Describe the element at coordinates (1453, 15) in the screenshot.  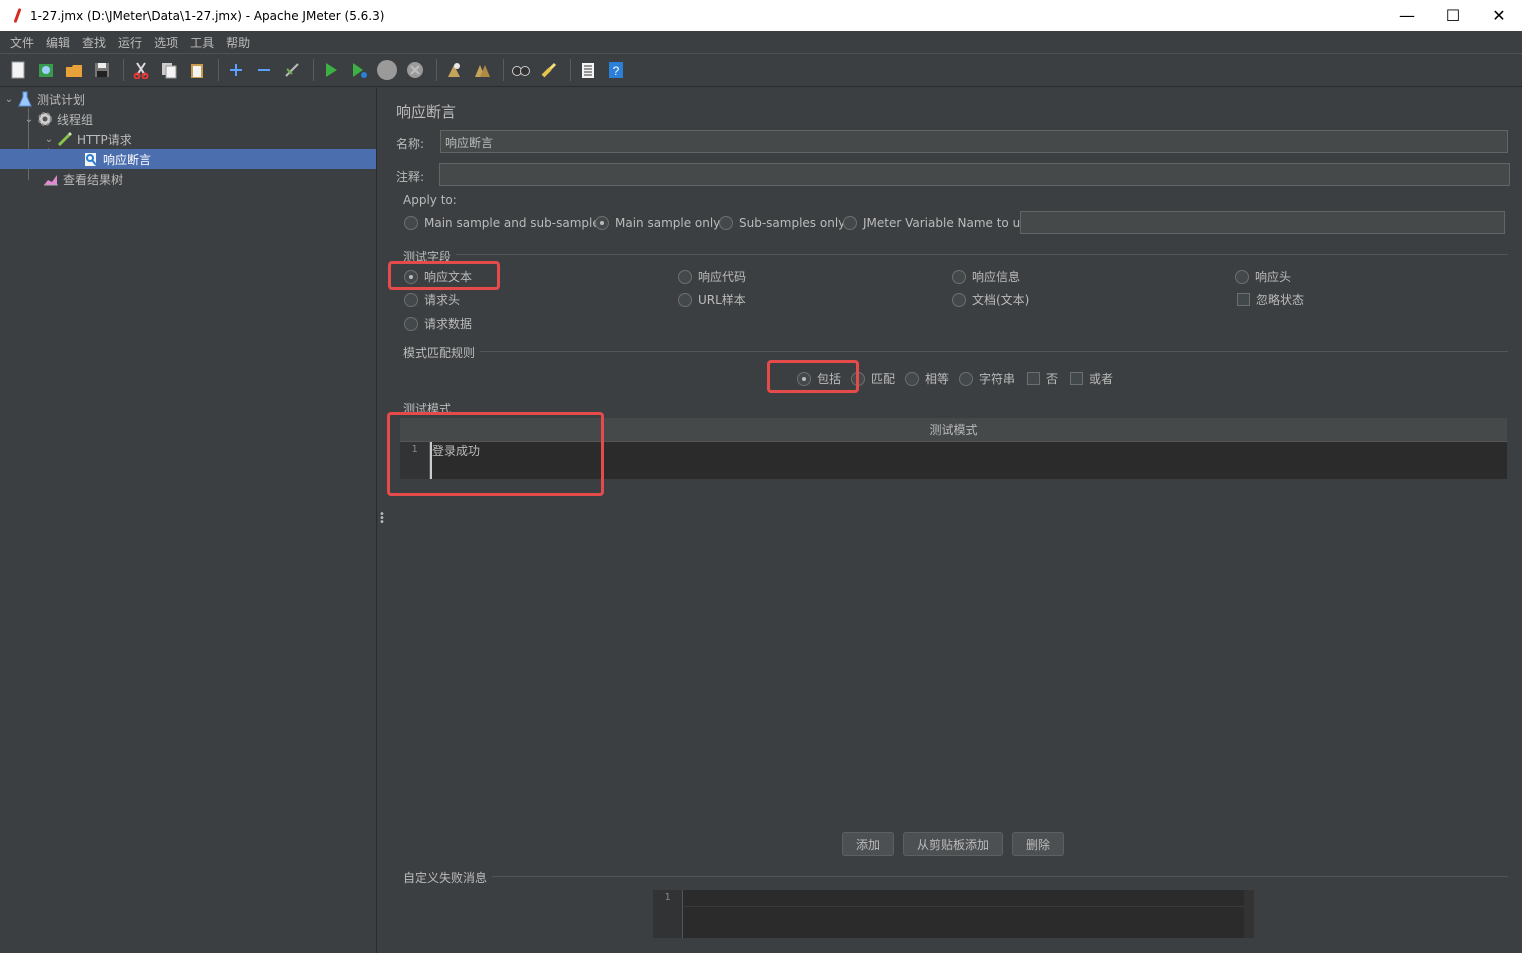
I see `maximize-button: ☐` at that location.